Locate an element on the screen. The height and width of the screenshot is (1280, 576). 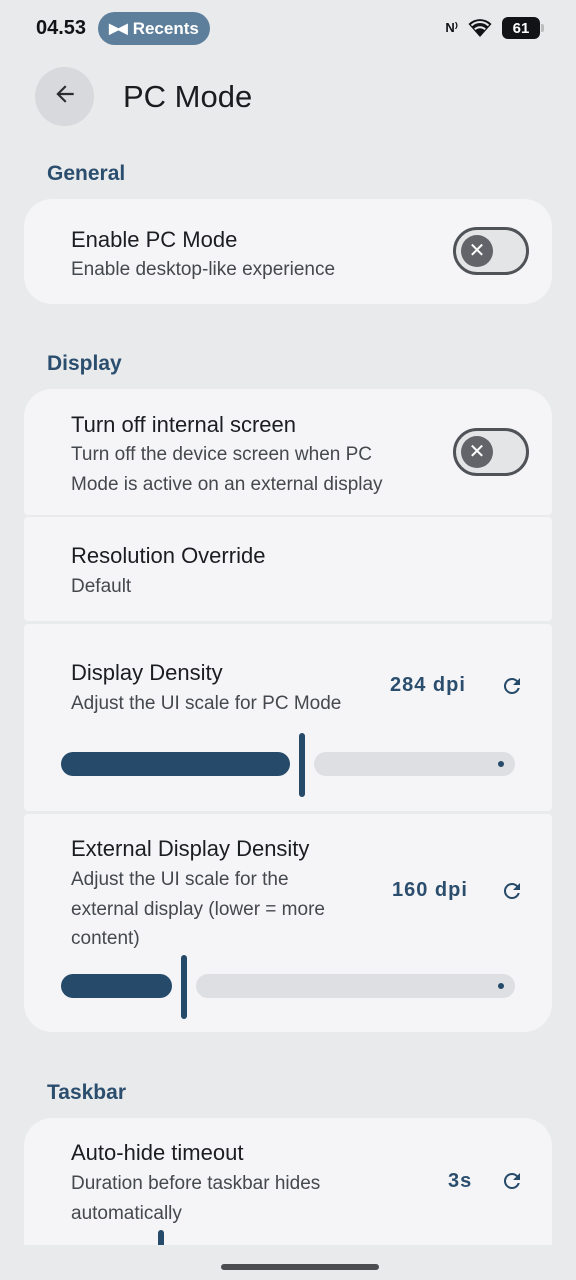
battery-level: 61 is located at coordinates (521, 28).